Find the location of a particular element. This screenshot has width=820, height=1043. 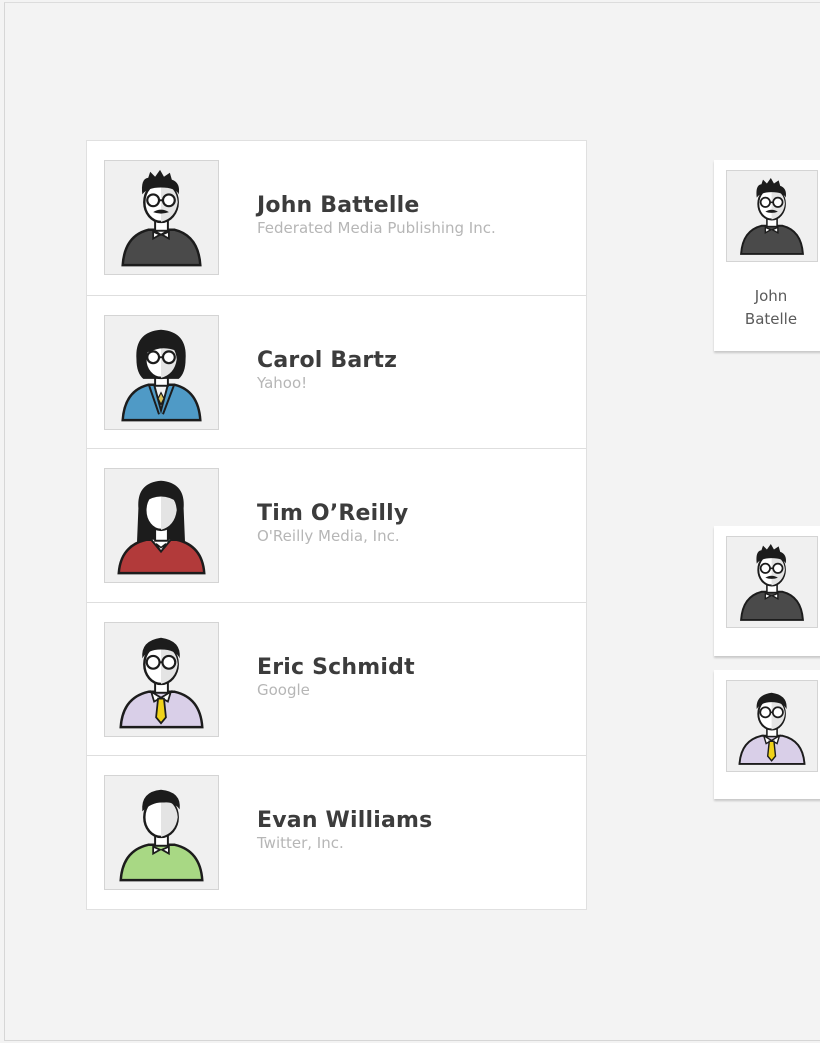

list-item: Tim O’Reilly O'Reilly Media, Inc. is located at coordinates (336, 525).